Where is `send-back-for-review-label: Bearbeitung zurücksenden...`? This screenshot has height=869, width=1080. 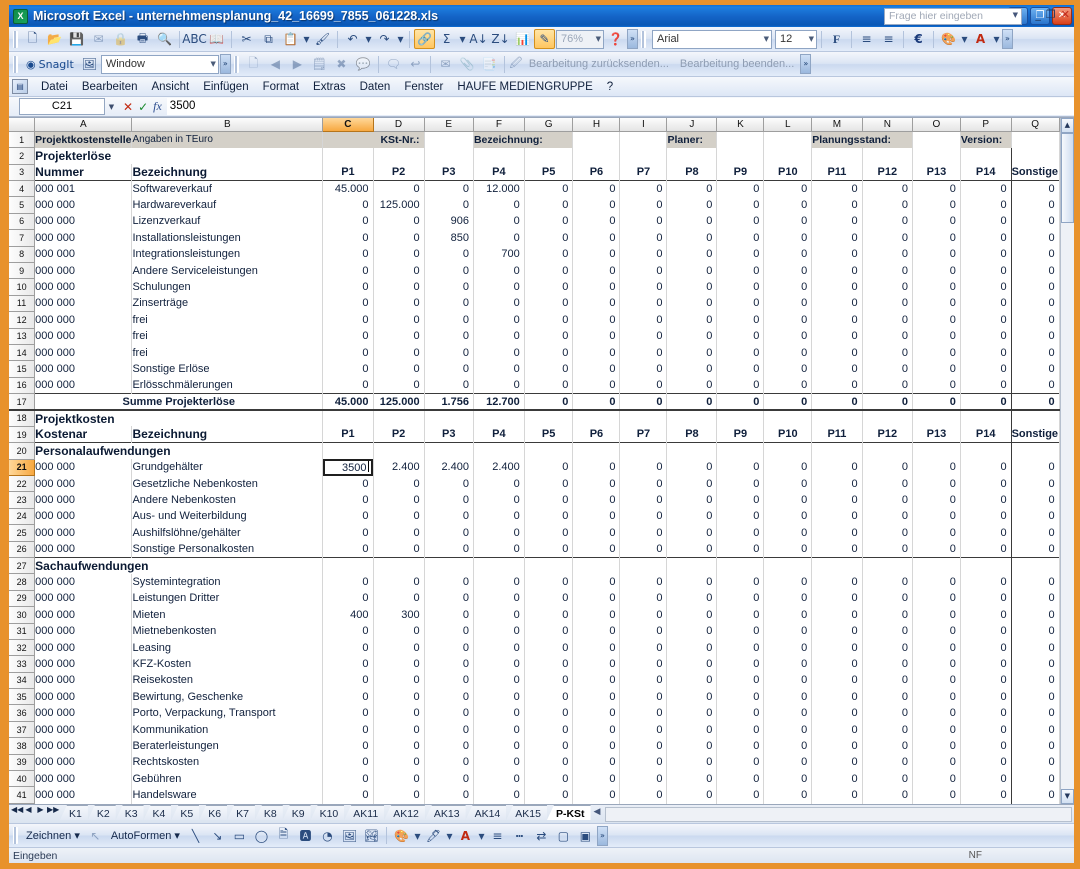 send-back-for-review-label: Bearbeitung zurücksenden... is located at coordinates (599, 64).